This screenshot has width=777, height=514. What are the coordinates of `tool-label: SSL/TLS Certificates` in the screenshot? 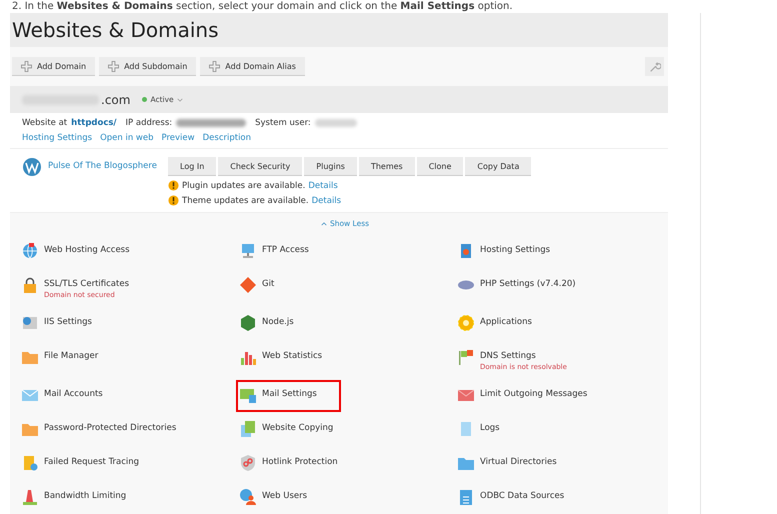 It's located at (86, 284).